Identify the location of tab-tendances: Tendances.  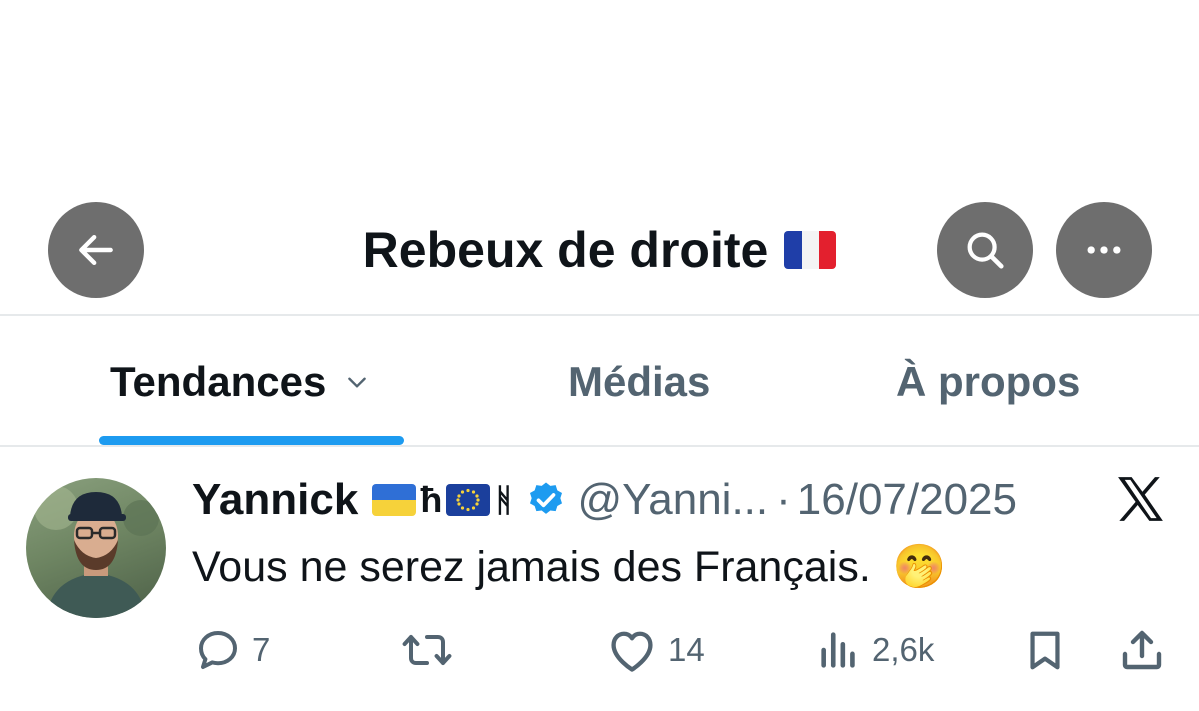
(240, 382).